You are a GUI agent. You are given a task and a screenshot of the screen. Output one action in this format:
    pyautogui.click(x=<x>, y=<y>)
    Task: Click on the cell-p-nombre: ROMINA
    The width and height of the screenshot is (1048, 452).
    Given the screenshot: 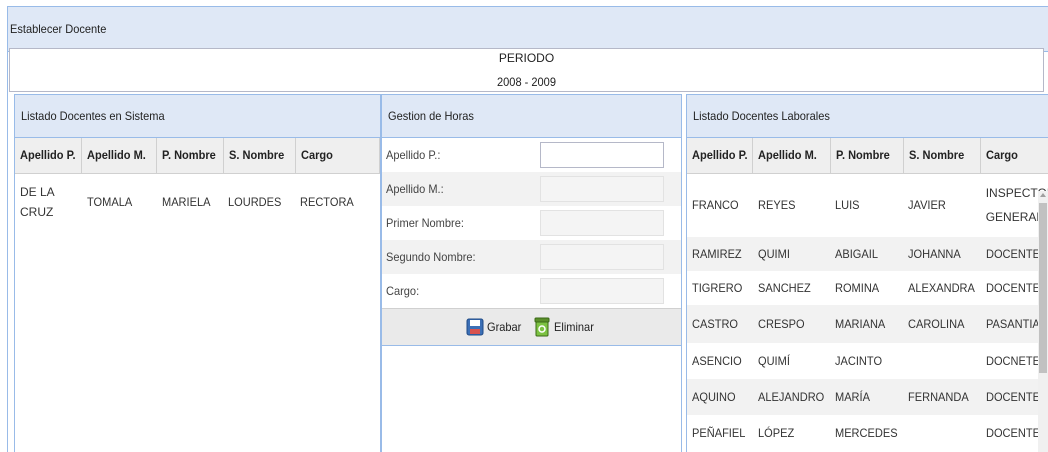 What is the action you would take?
    pyautogui.click(x=857, y=288)
    